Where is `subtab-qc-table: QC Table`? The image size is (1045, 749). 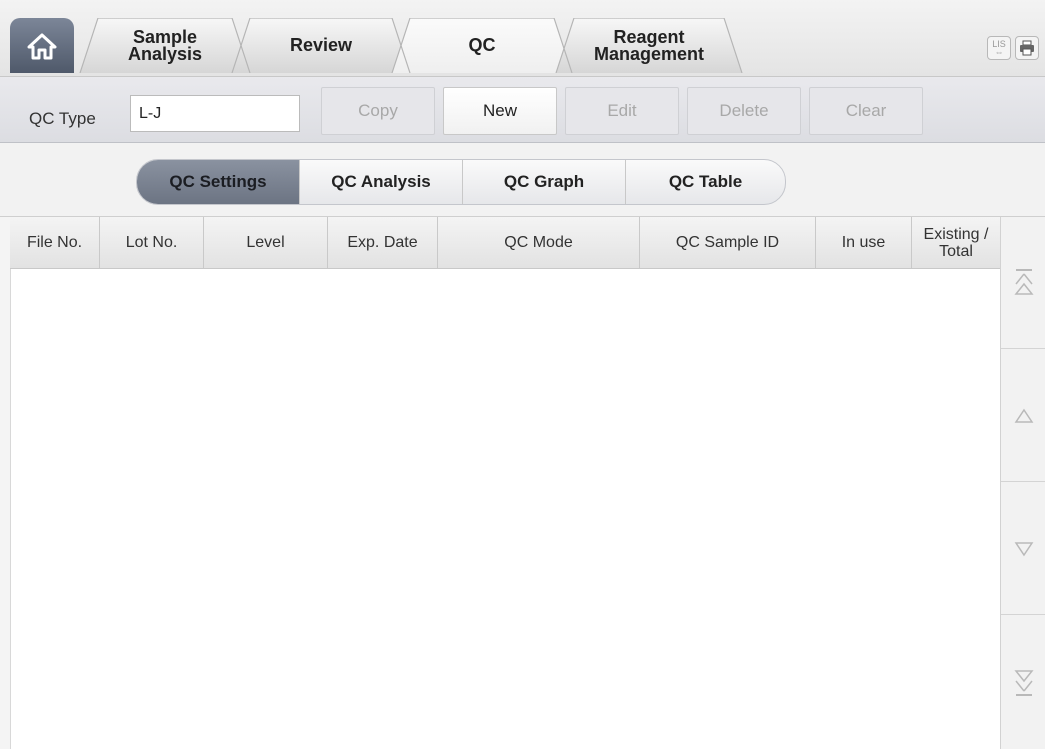
subtab-qc-table: QC Table is located at coordinates (705, 182).